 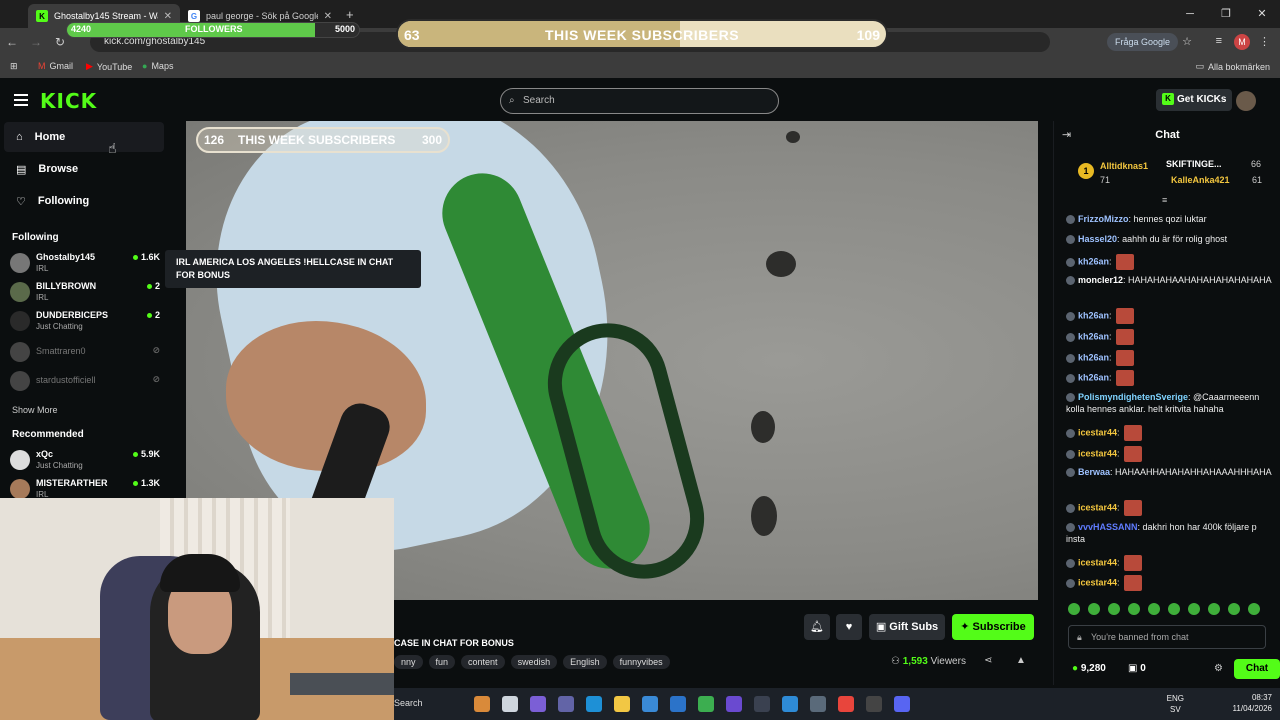 What do you see at coordinates (1021, 660) in the screenshot?
I see `report-icon: ▲` at bounding box center [1021, 660].